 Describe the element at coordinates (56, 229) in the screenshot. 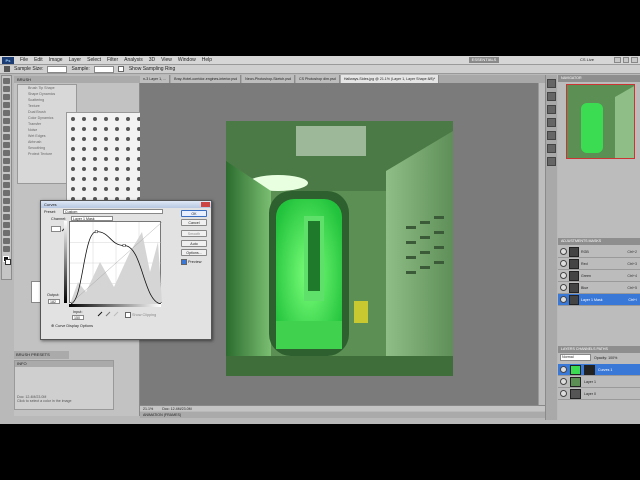

I see `curve-tool-icon` at that location.